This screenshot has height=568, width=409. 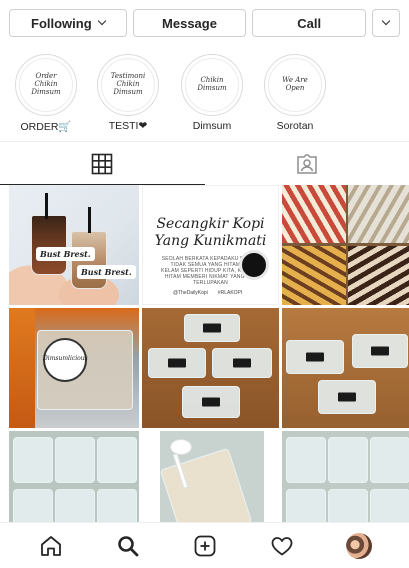 I want to click on juice-bottle, so click(x=22, y=368).